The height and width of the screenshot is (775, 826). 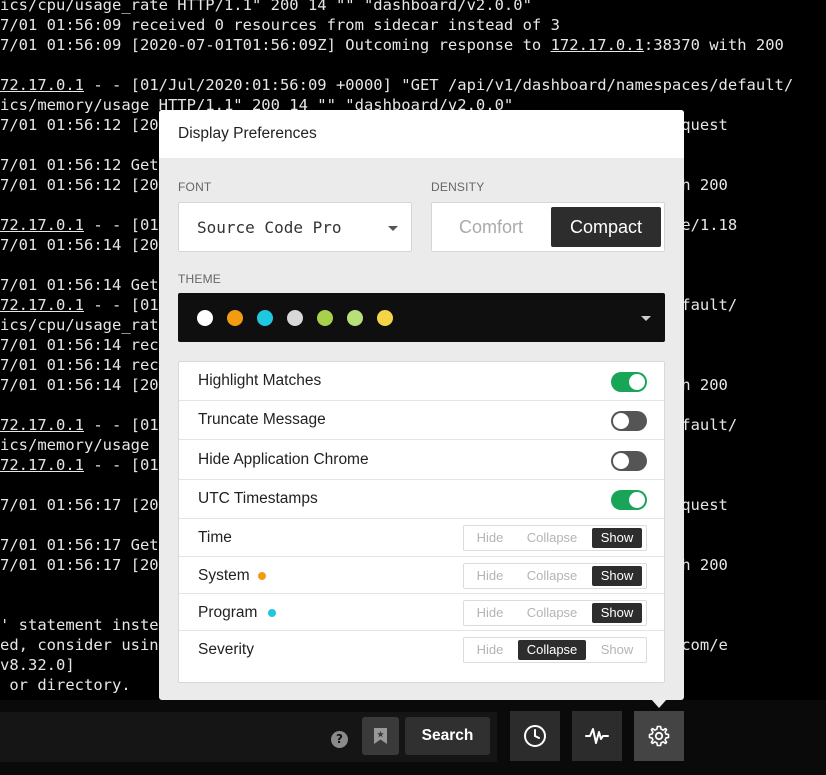 I want to click on log-line: 7/01 01:56:14 Get, so click(x=79, y=285).